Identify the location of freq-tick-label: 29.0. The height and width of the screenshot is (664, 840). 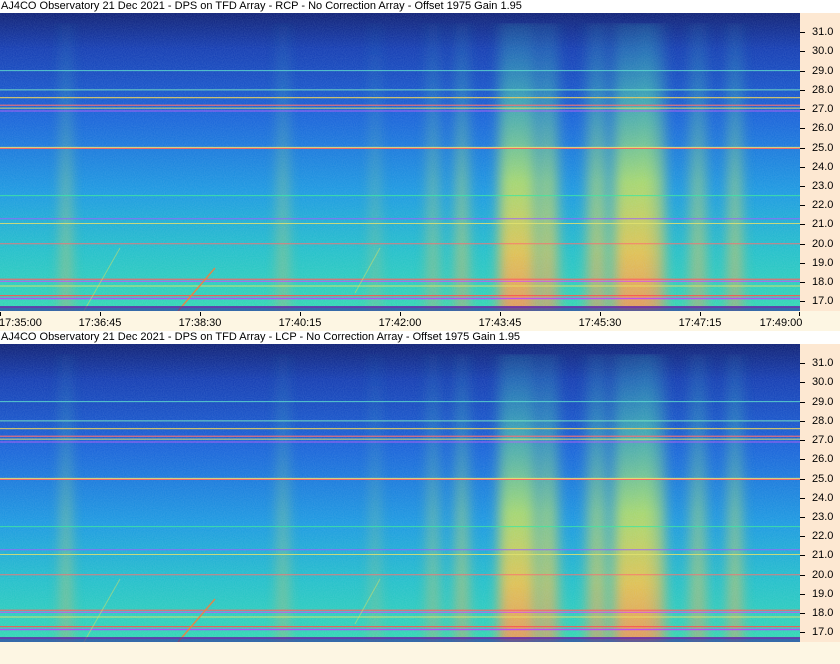
(823, 70).